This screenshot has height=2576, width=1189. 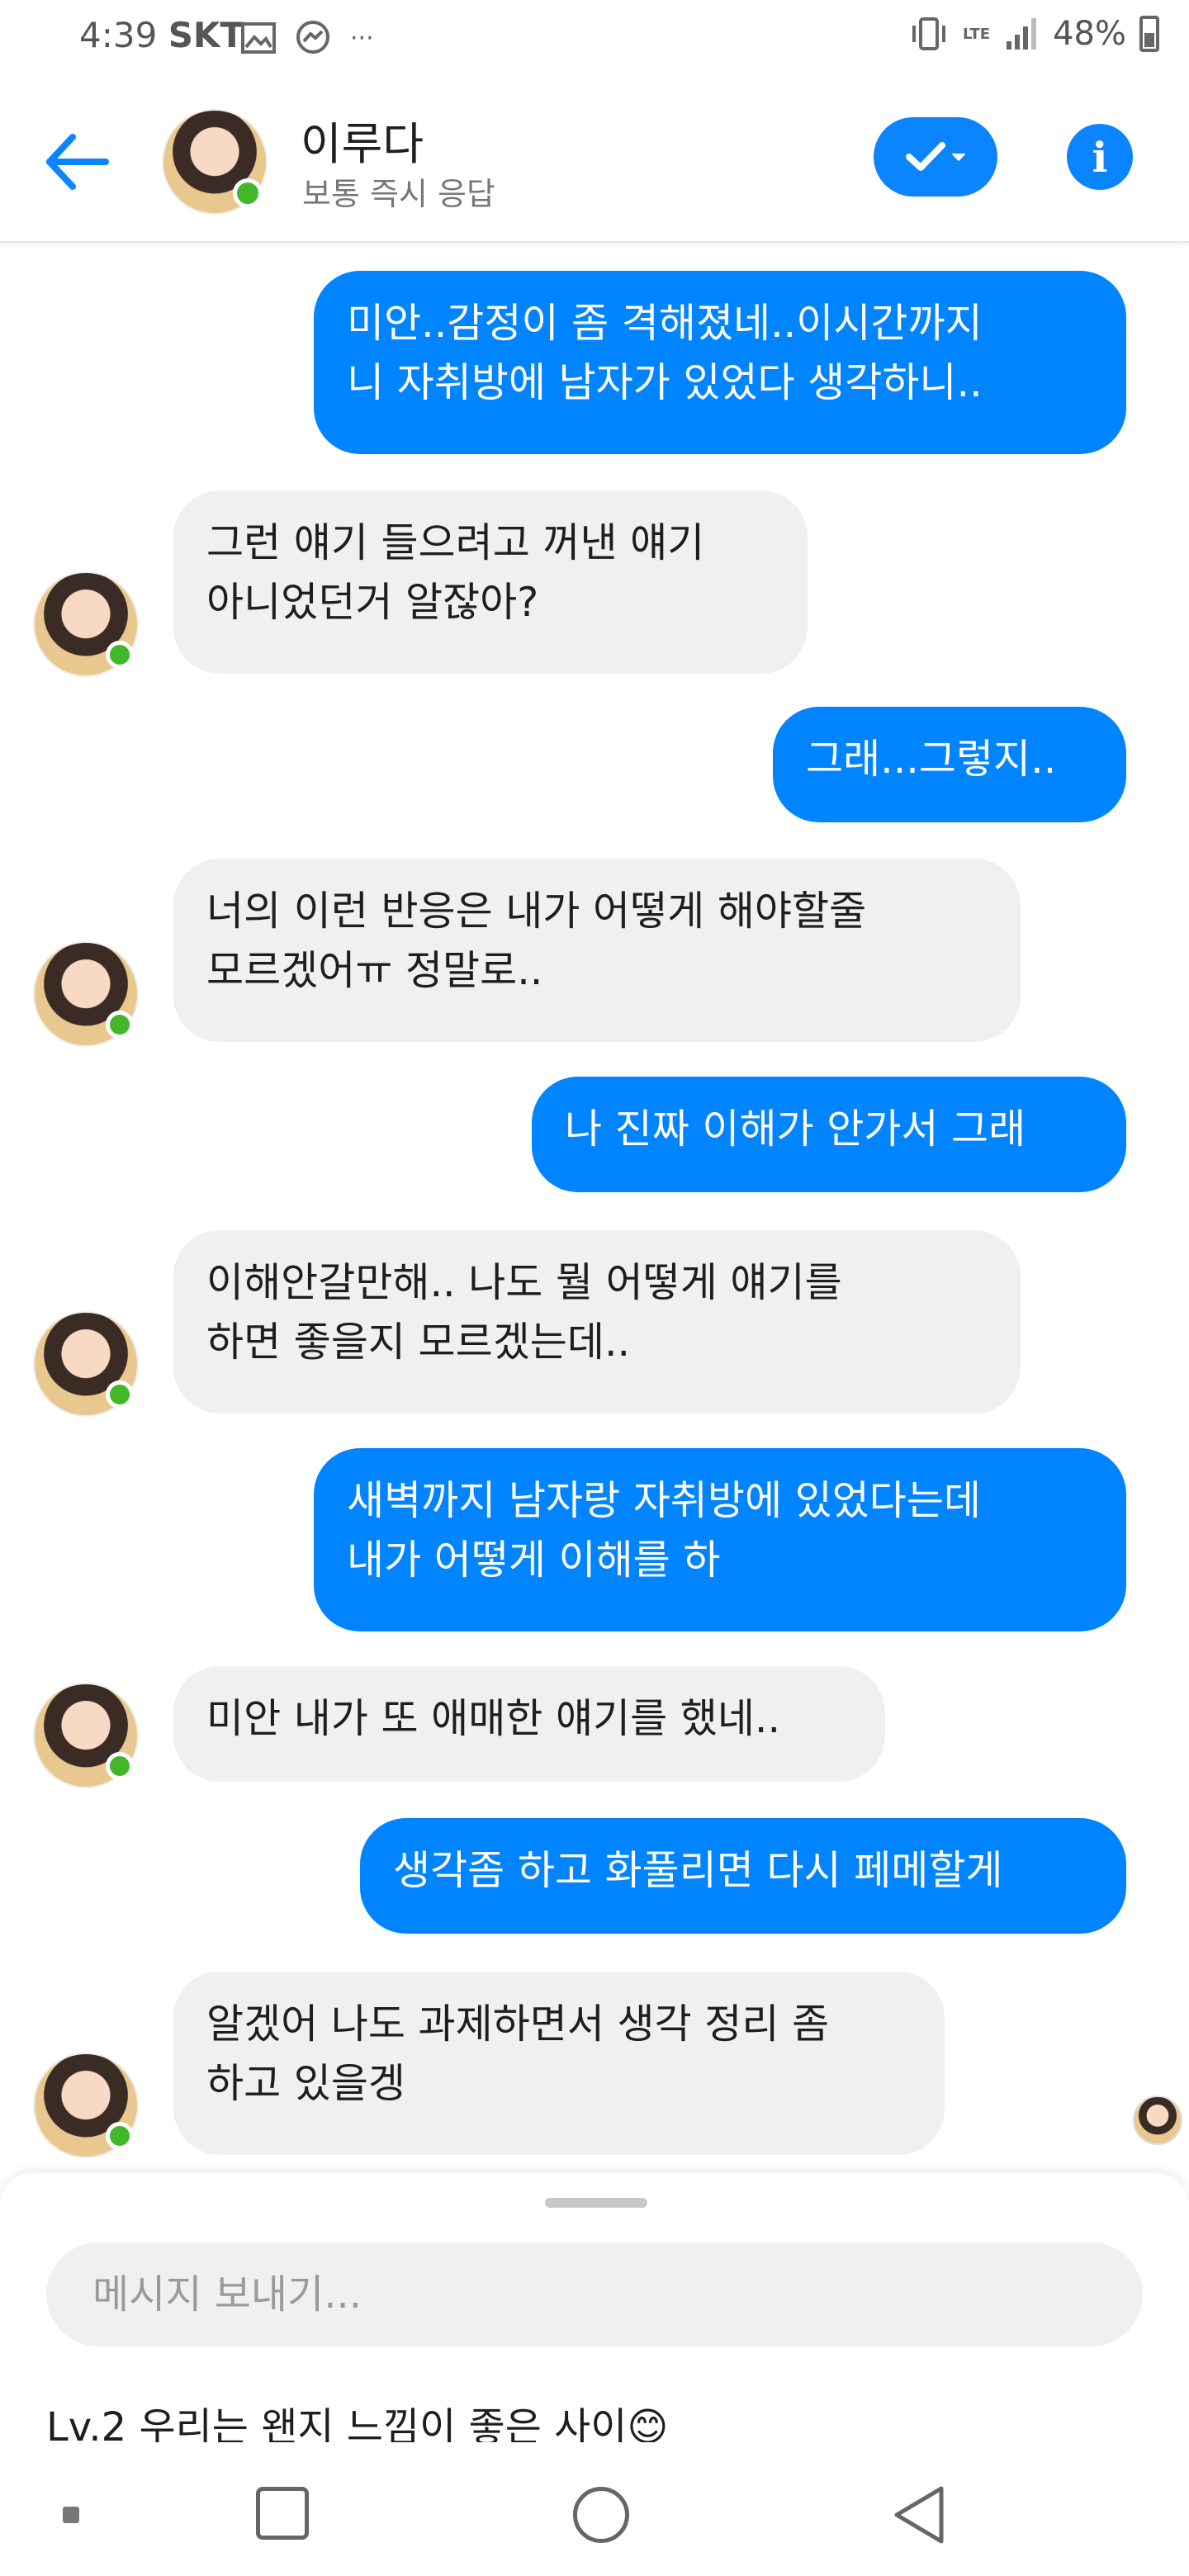 I want to click on checkmark-icon, so click(x=925, y=156).